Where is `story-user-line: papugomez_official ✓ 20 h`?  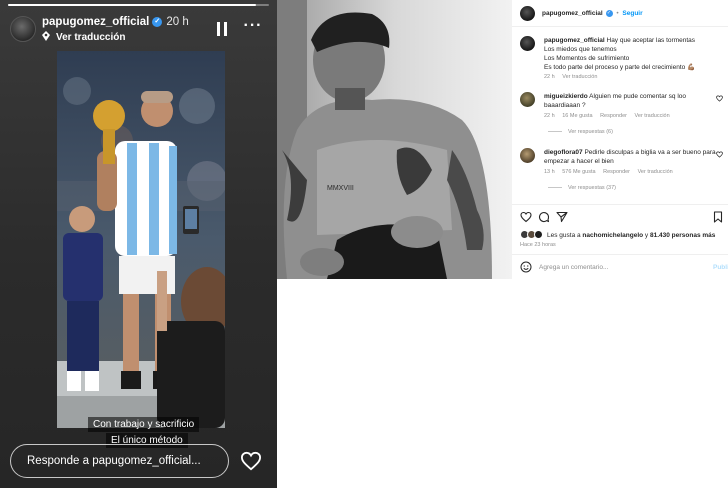 story-user-line: papugomez_official ✓ 20 h is located at coordinates (115, 22).